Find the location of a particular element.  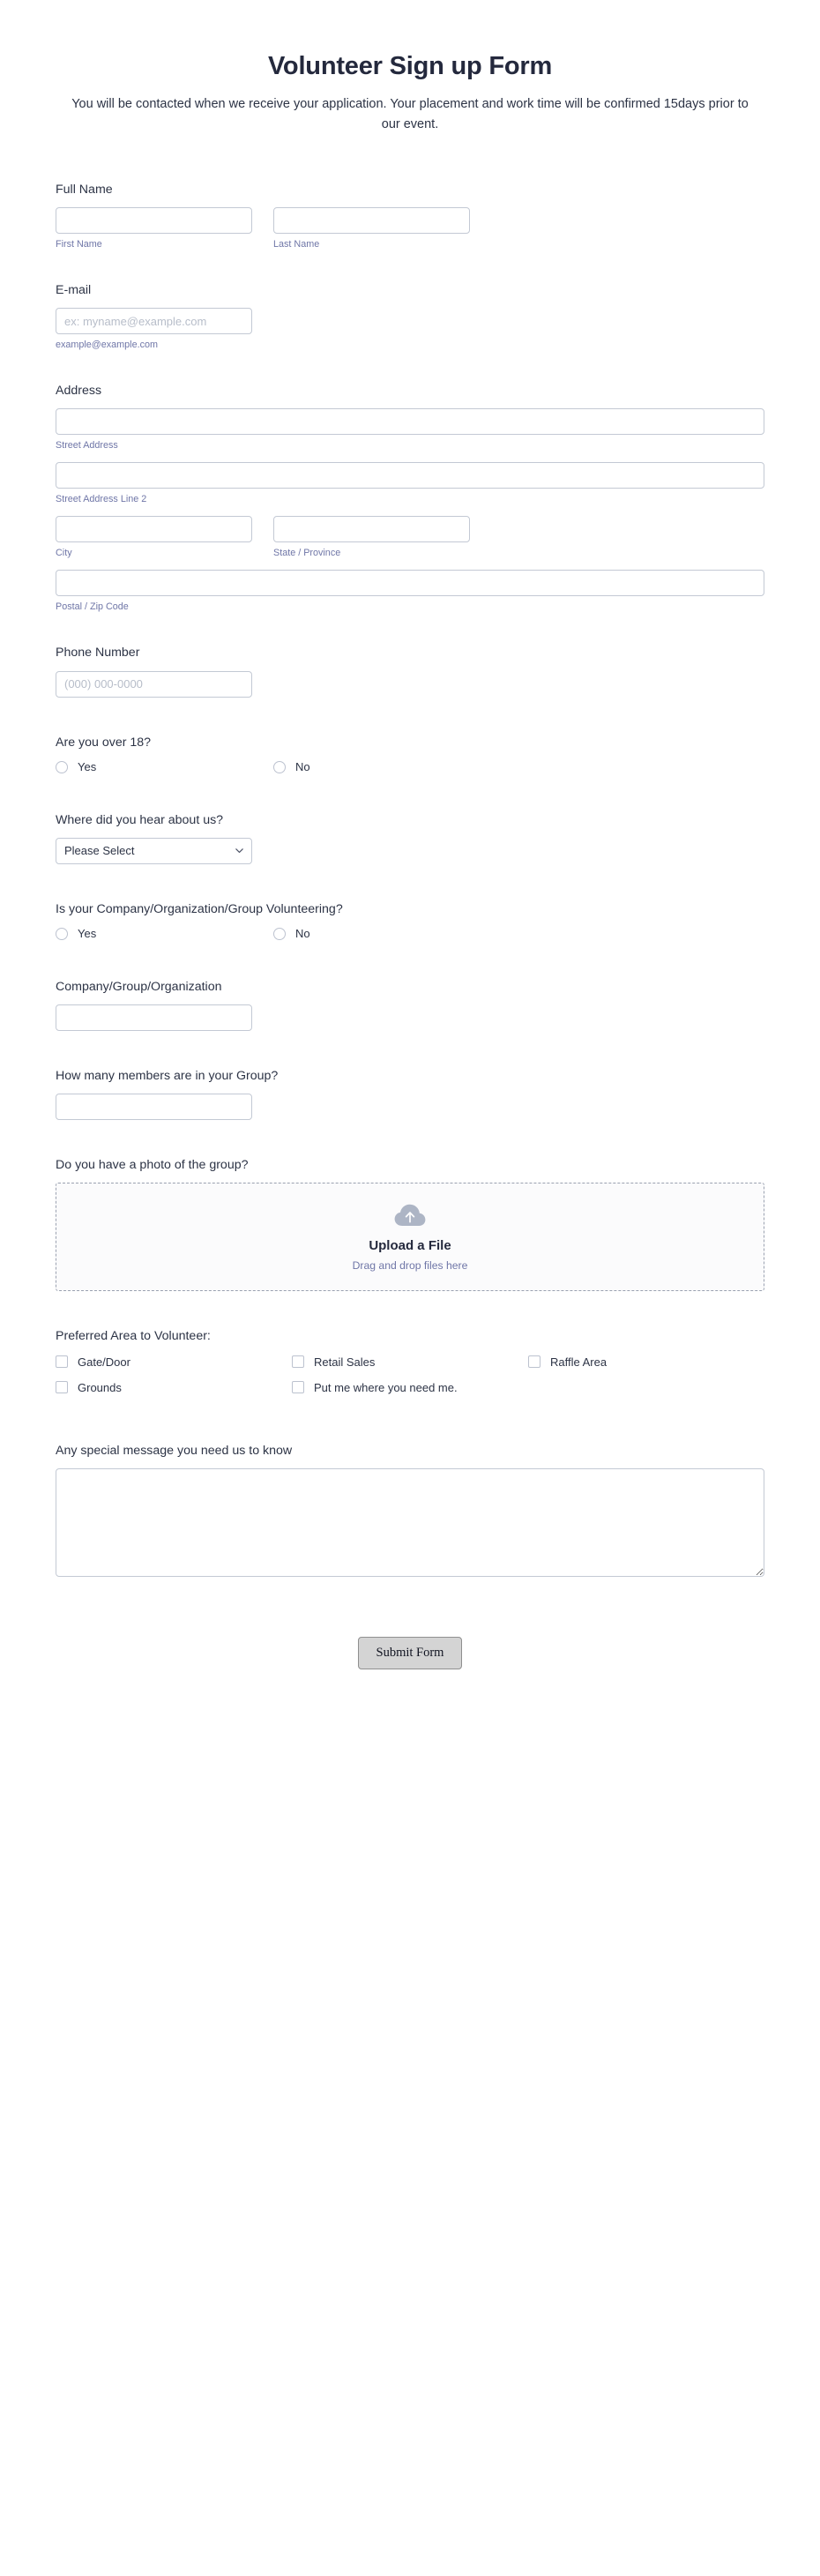

field-full-name: Full Name First Name Last Name is located at coordinates (410, 216).